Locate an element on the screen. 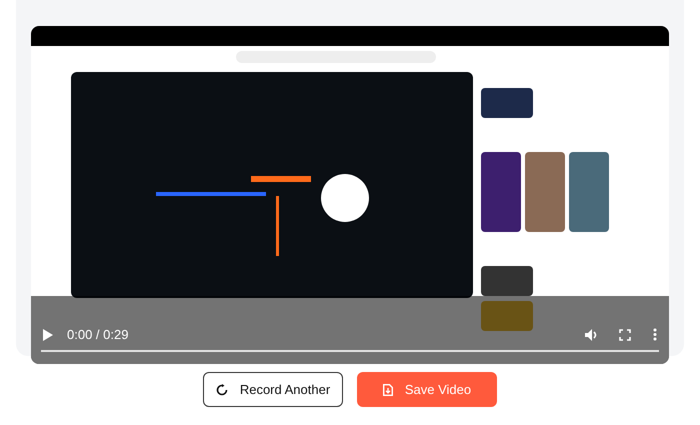 This screenshot has width=700, height=425. time-display: 0:00 / 0:29 is located at coordinates (97, 334).